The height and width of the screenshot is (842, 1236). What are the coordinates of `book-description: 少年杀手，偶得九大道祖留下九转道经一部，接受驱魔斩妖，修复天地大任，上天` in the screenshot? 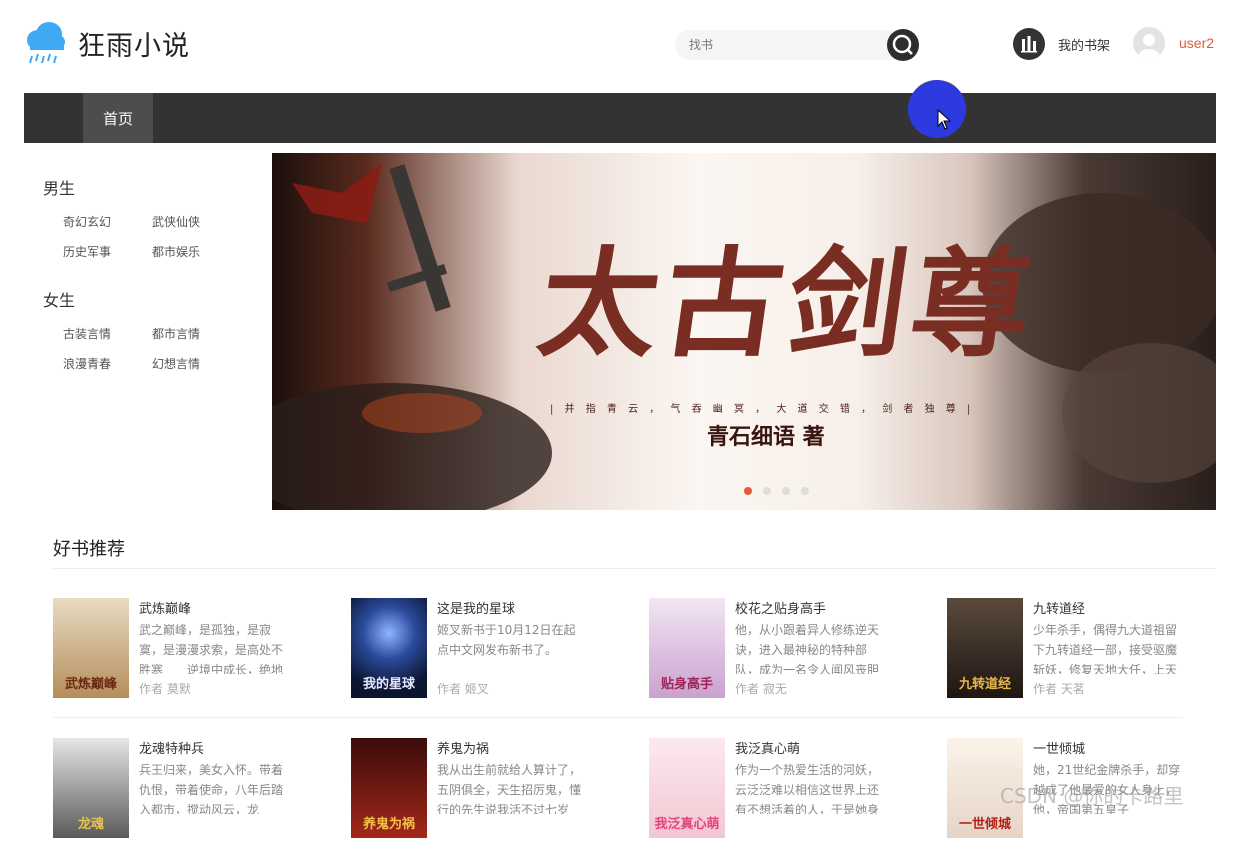 It's located at (1105, 648).